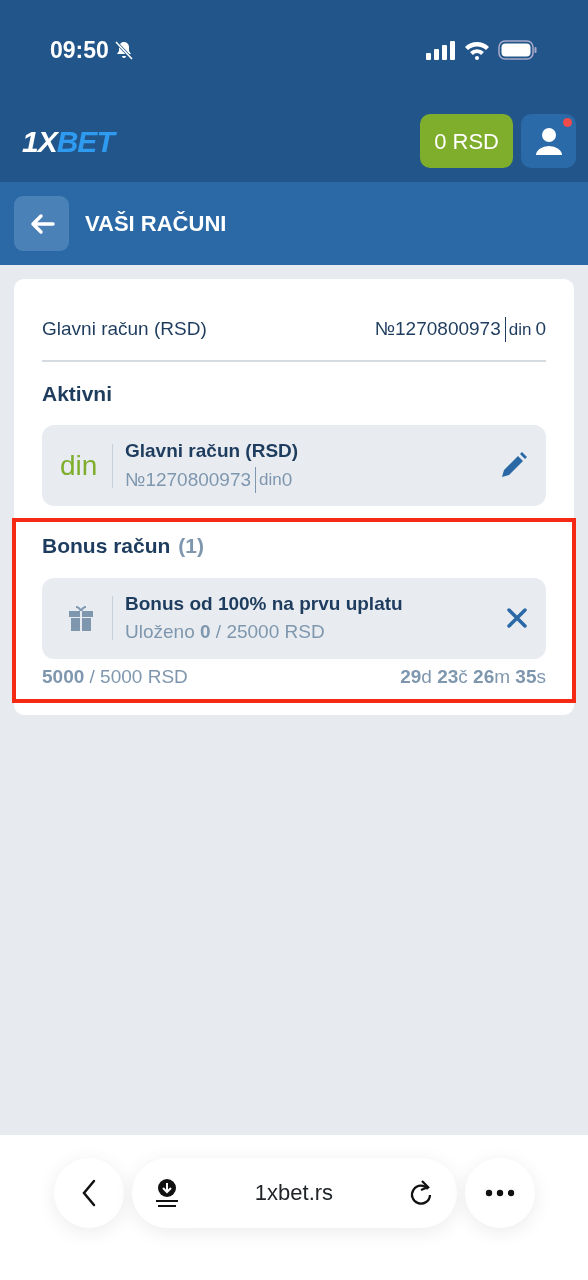 The height and width of the screenshot is (1280, 588). What do you see at coordinates (156, 224) in the screenshot?
I see `page-title: VAŠI RAČUNI` at bounding box center [156, 224].